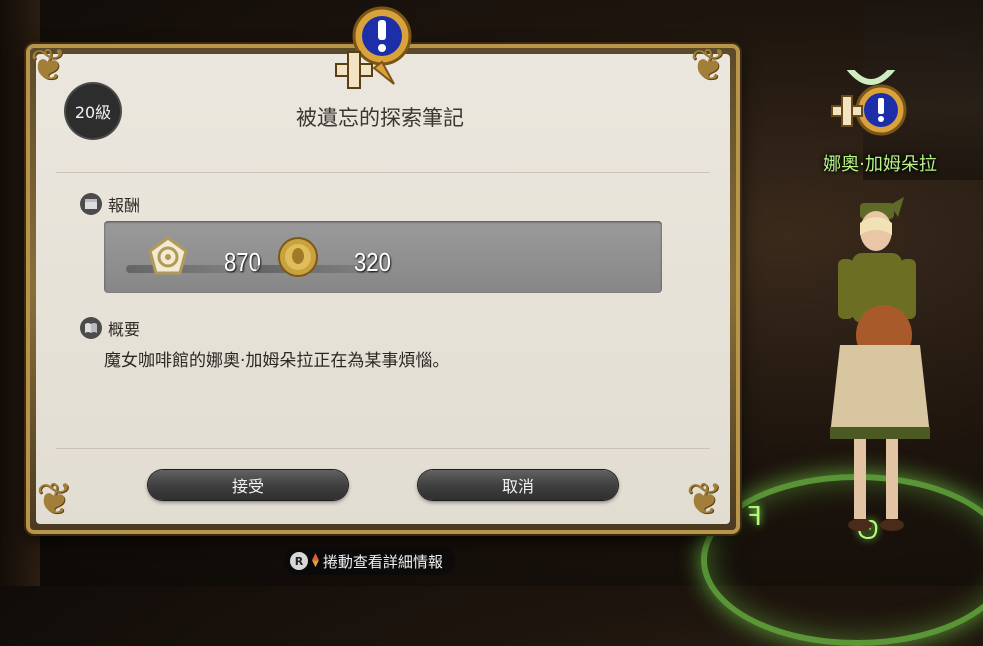 The width and height of the screenshot is (983, 646). I want to click on accept-button: 接受, so click(248, 485).